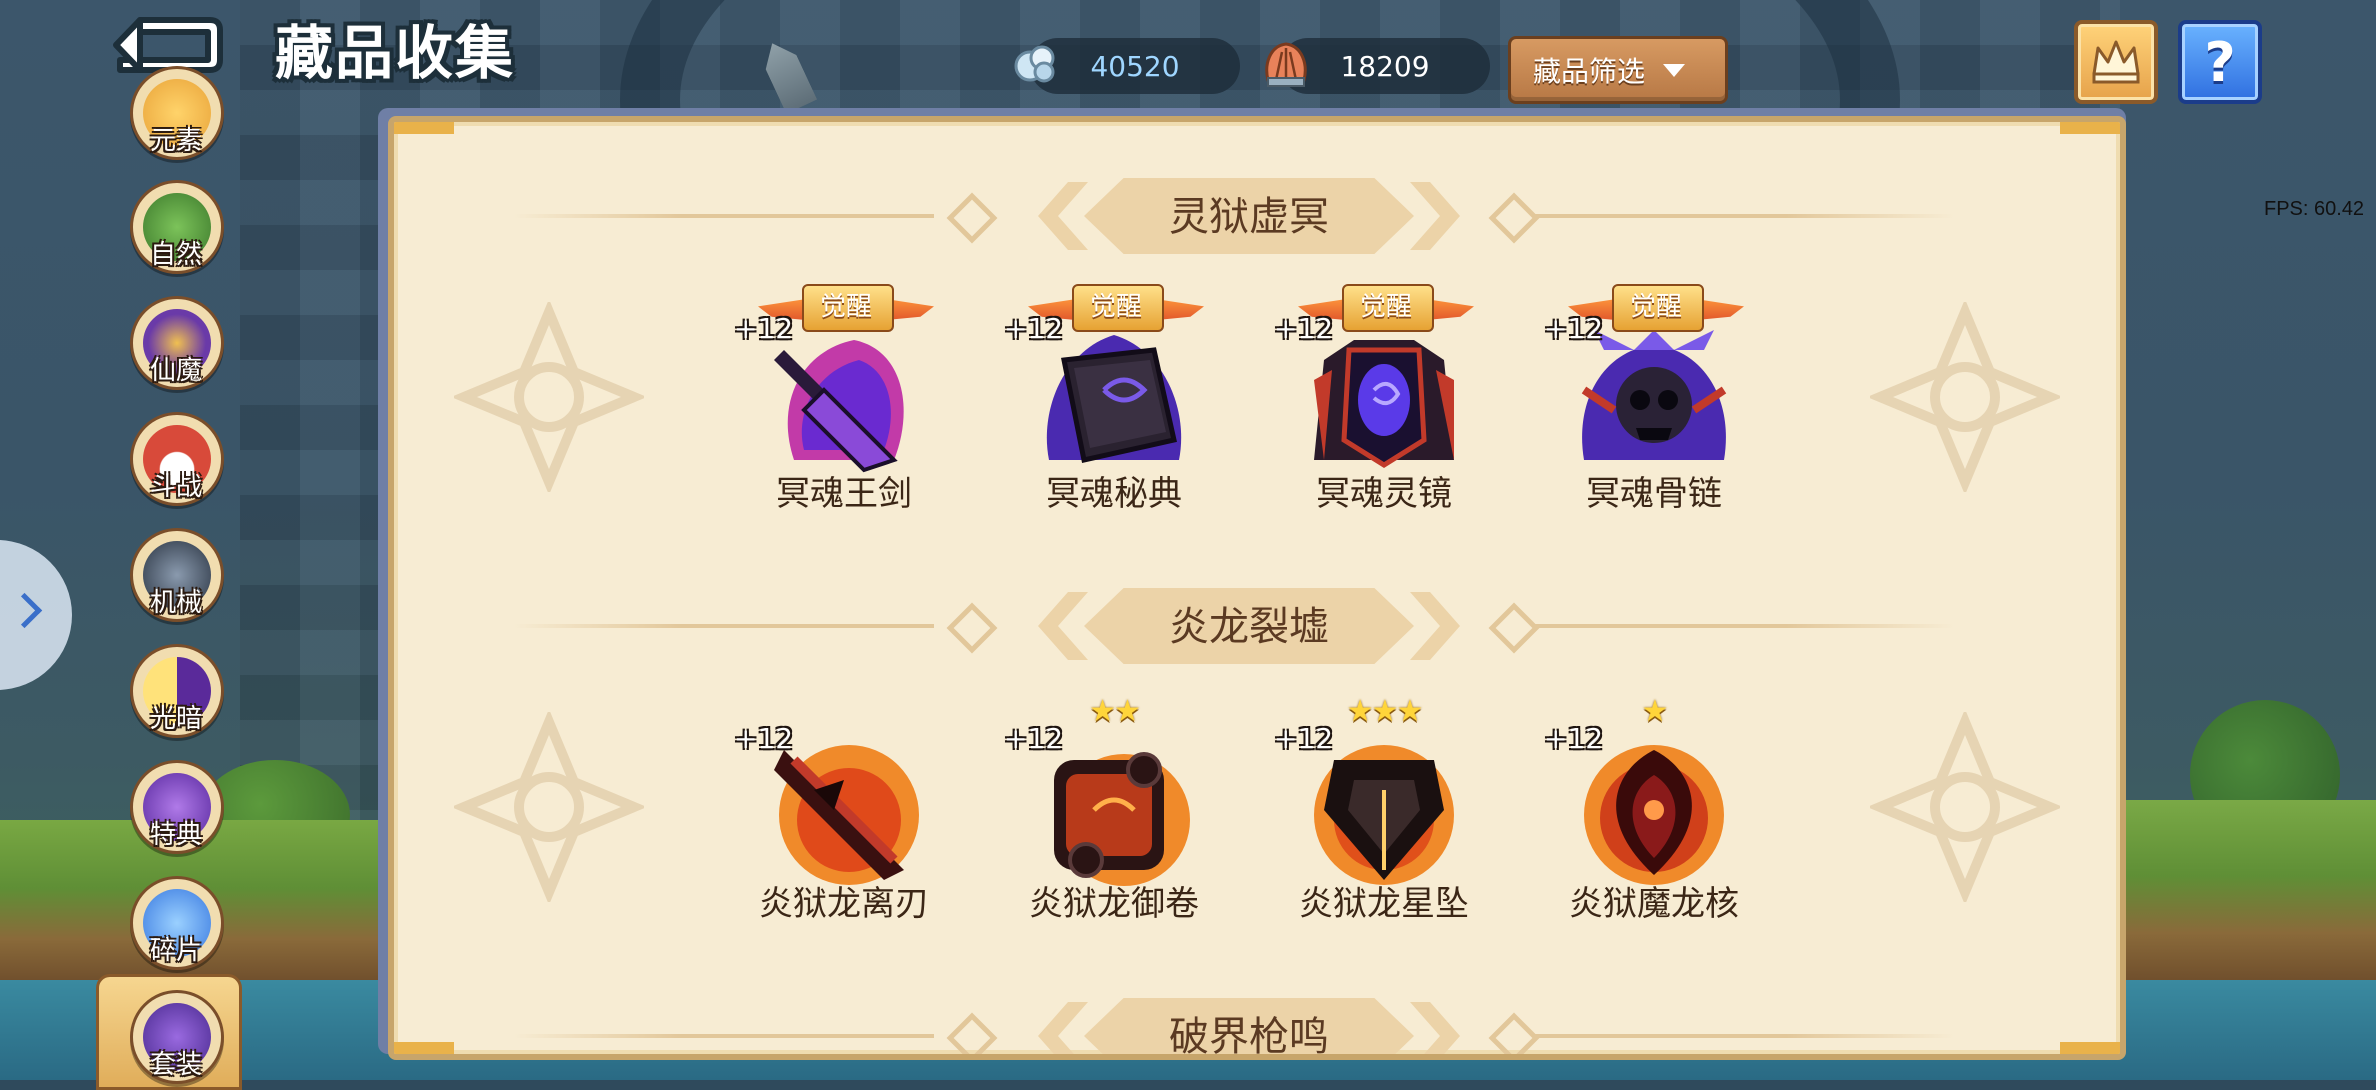  I want to click on category-label: 自然, so click(175, 255).